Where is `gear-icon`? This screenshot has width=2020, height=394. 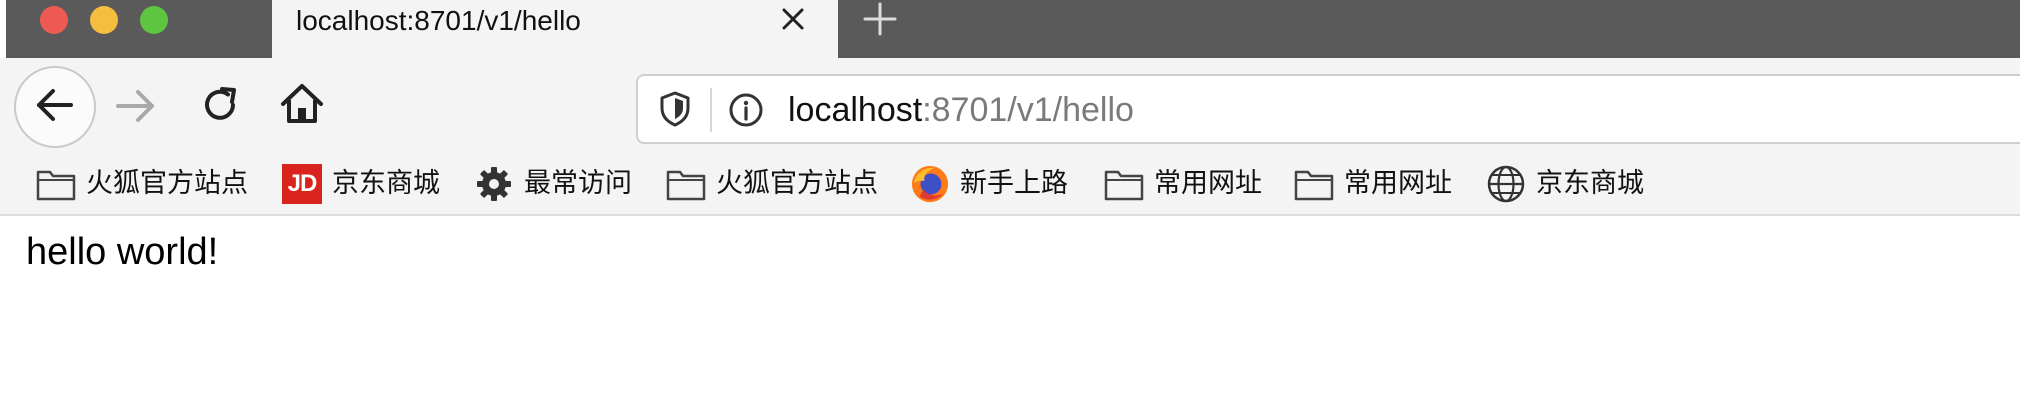
gear-icon is located at coordinates (494, 184).